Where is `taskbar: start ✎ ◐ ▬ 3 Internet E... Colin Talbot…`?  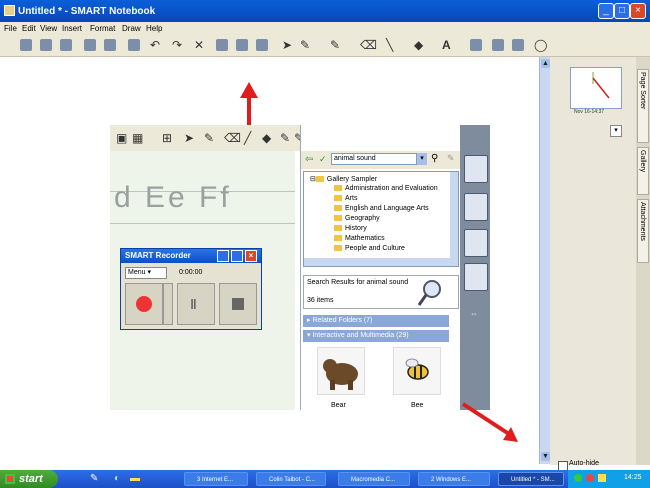
taskbar: start ✎ ◐ ▬ 3 Internet E... Colin Talbot… is located at coordinates (325, 479).